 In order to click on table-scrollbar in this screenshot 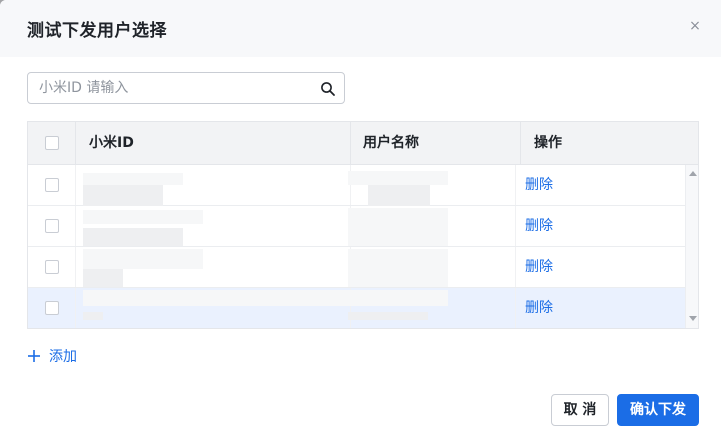, I will do `click(691, 246)`.